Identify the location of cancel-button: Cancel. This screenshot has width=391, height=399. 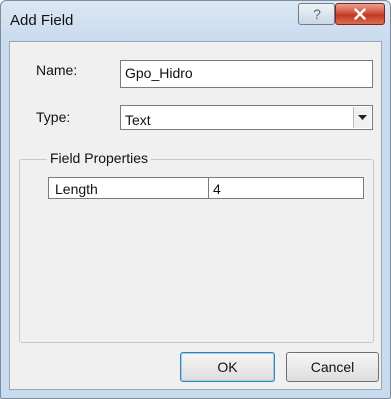
(332, 367).